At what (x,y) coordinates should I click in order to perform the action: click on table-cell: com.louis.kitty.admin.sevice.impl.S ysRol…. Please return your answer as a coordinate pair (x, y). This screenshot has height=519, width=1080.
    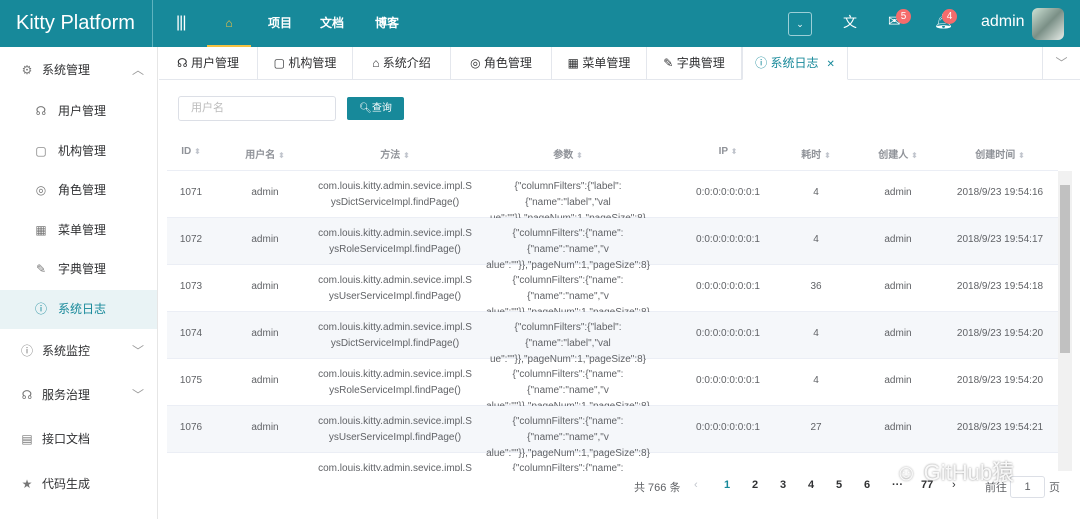
    Looking at the image, I should click on (395, 382).